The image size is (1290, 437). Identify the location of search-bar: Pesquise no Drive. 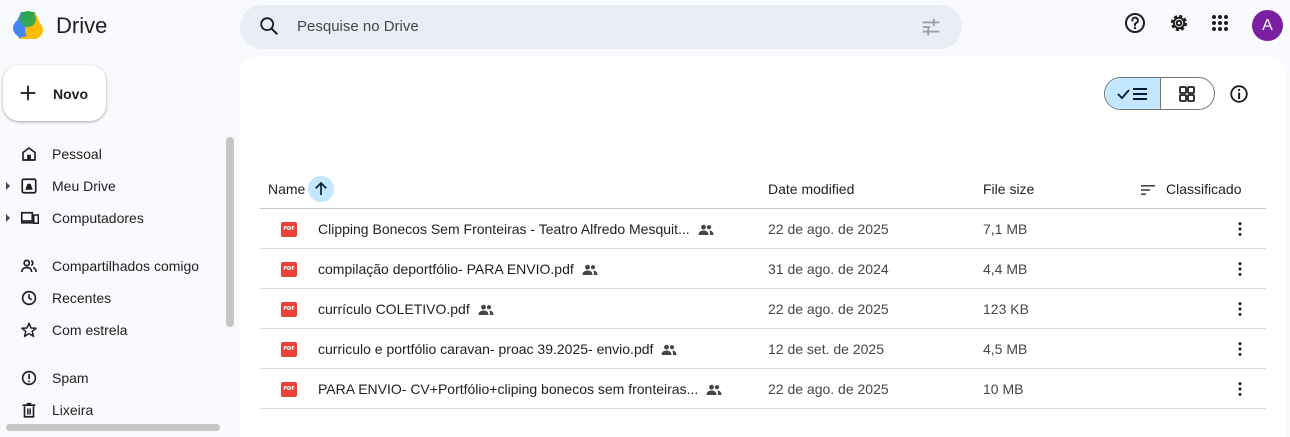
(601, 27).